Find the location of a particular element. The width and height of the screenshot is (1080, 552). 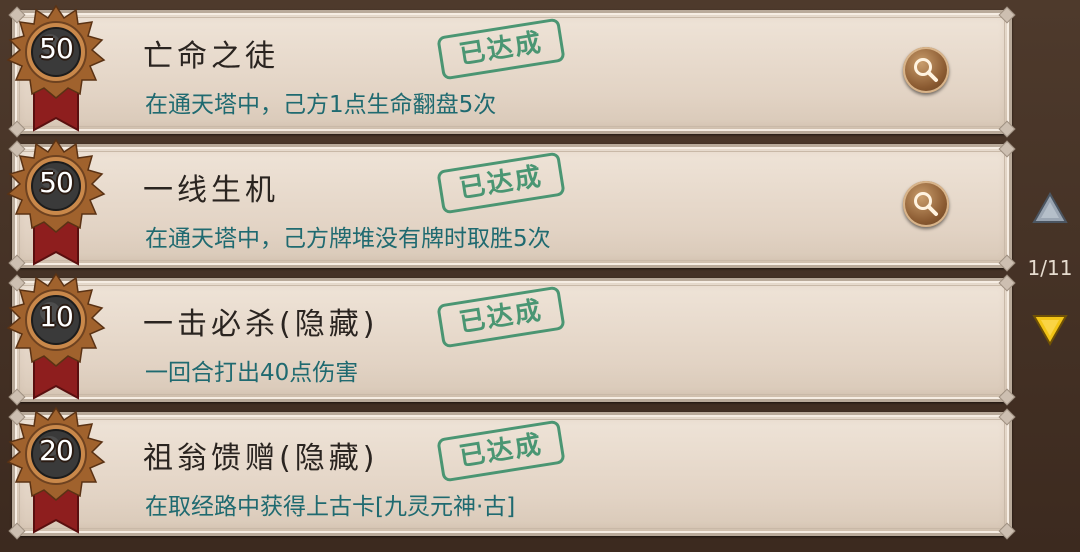

pagination-control: 1/11 is located at coordinates (1050, 275).